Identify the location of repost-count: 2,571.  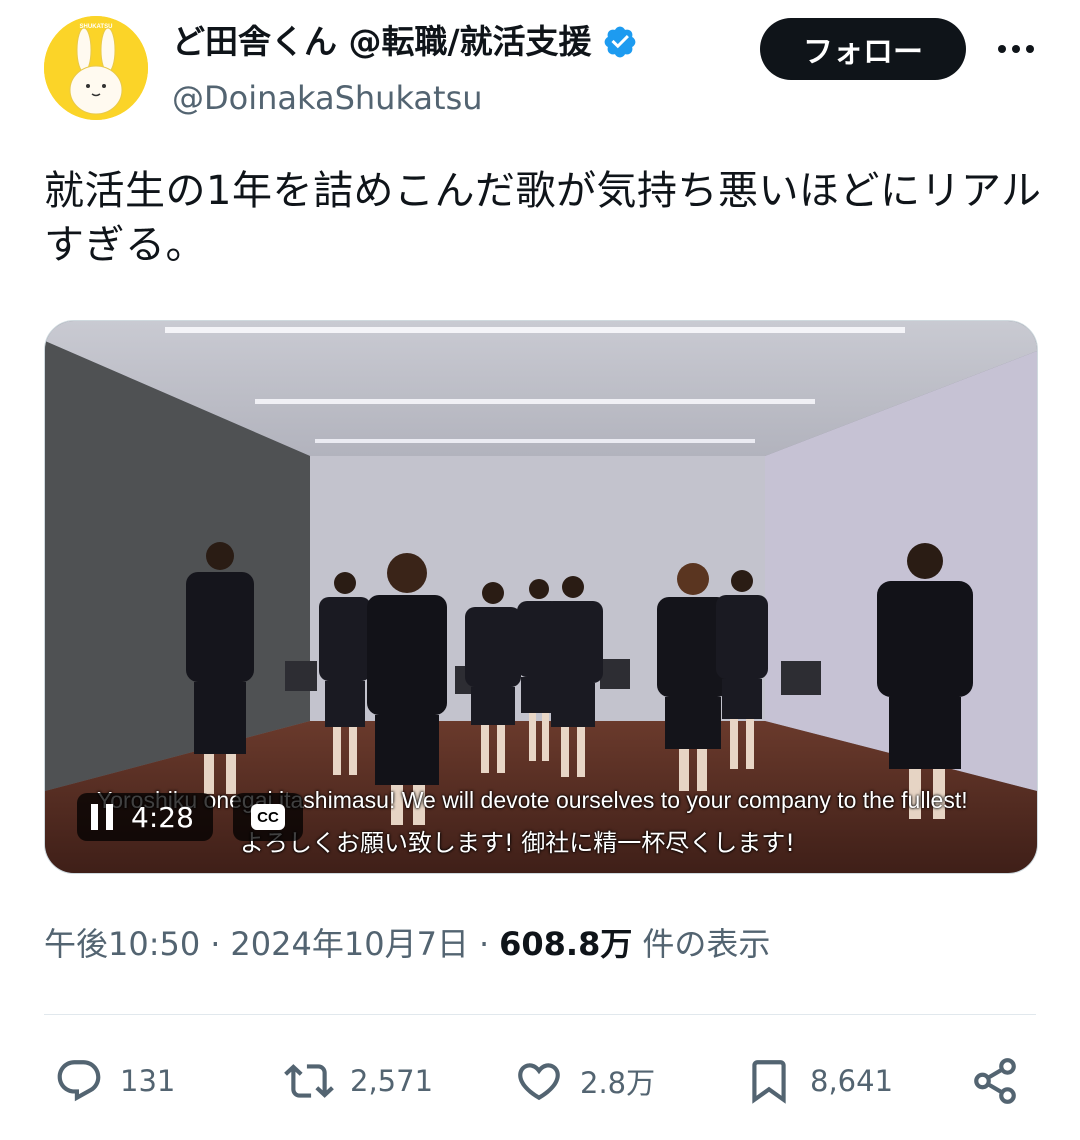
(392, 1081).